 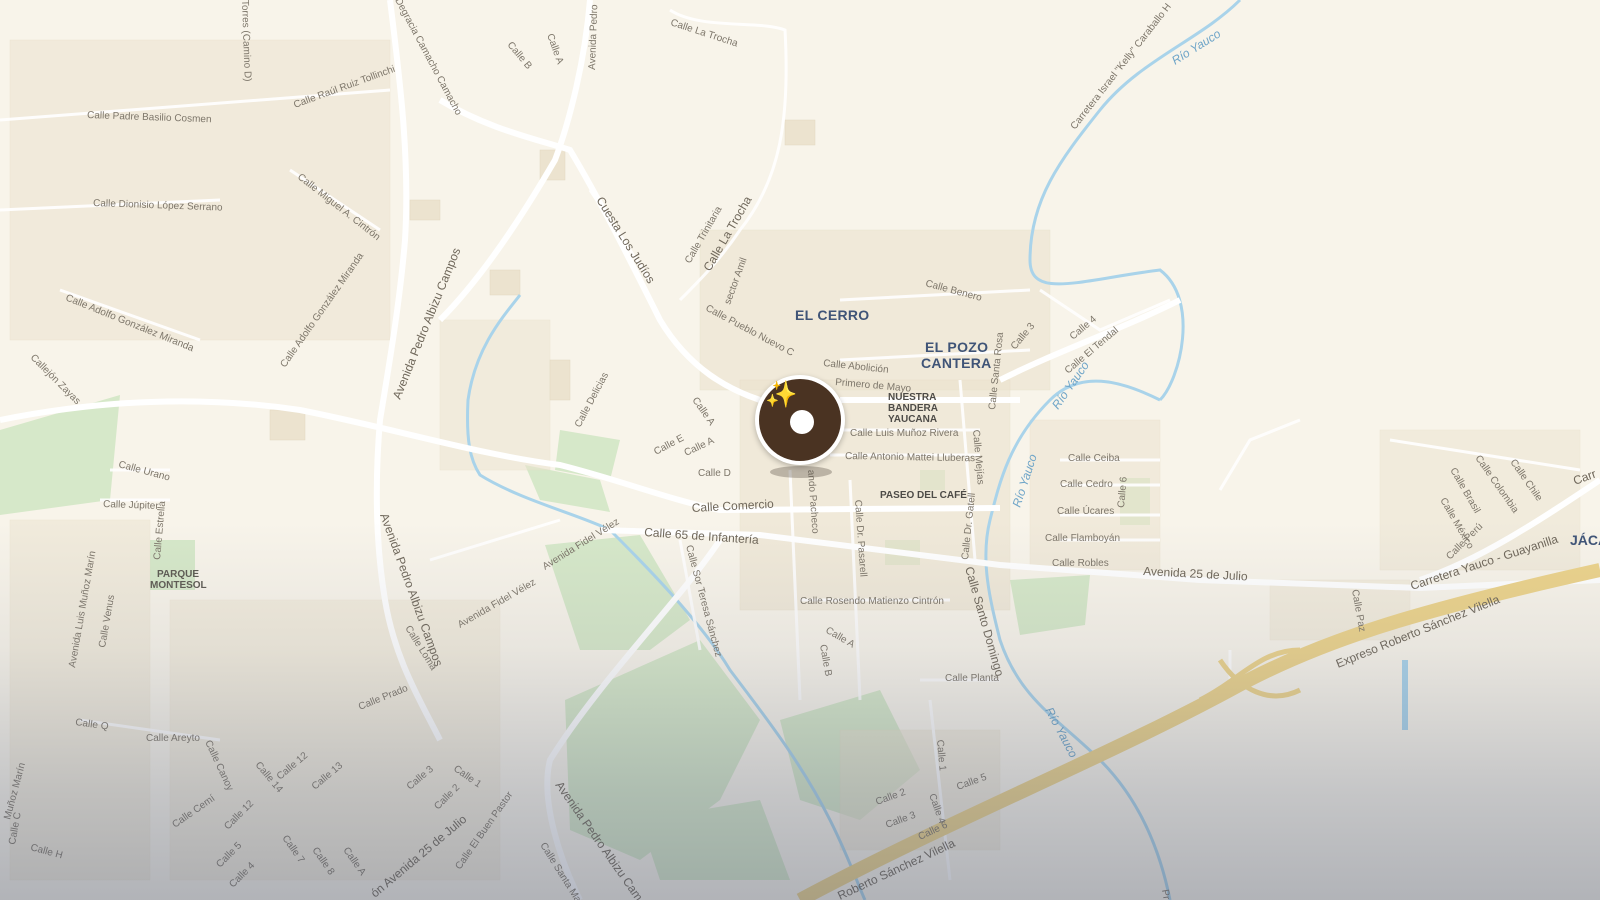 What do you see at coordinates (904, 433) in the screenshot?
I see `street-label: Calle Luis Muñoz Rivera` at bounding box center [904, 433].